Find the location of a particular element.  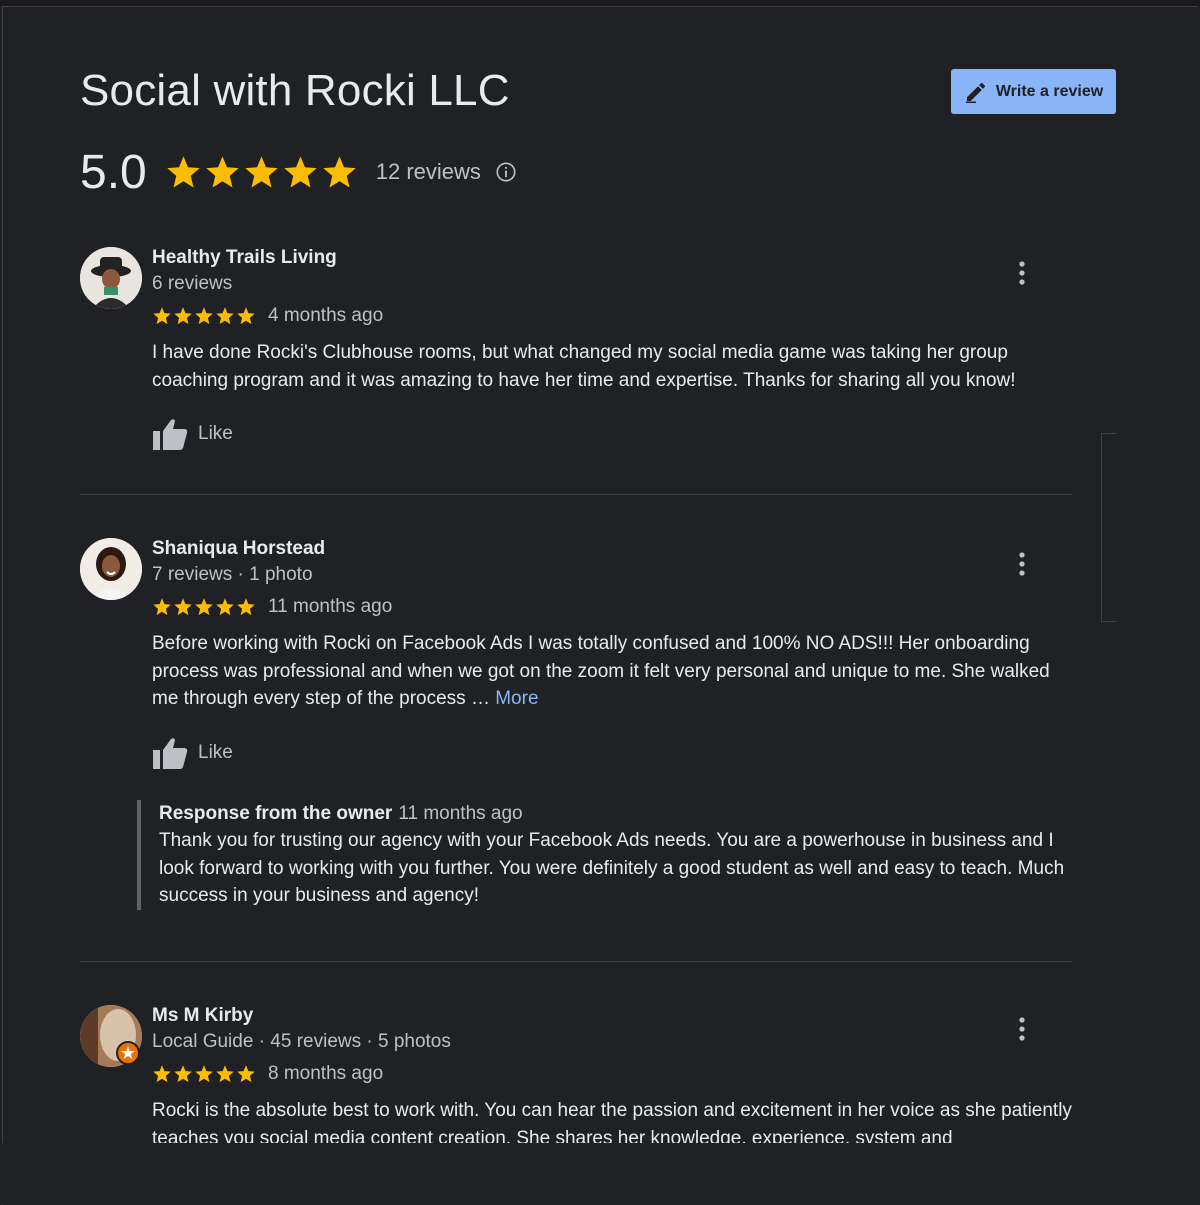

reviewer-name: Shaniqua Horstead is located at coordinates (238, 549).